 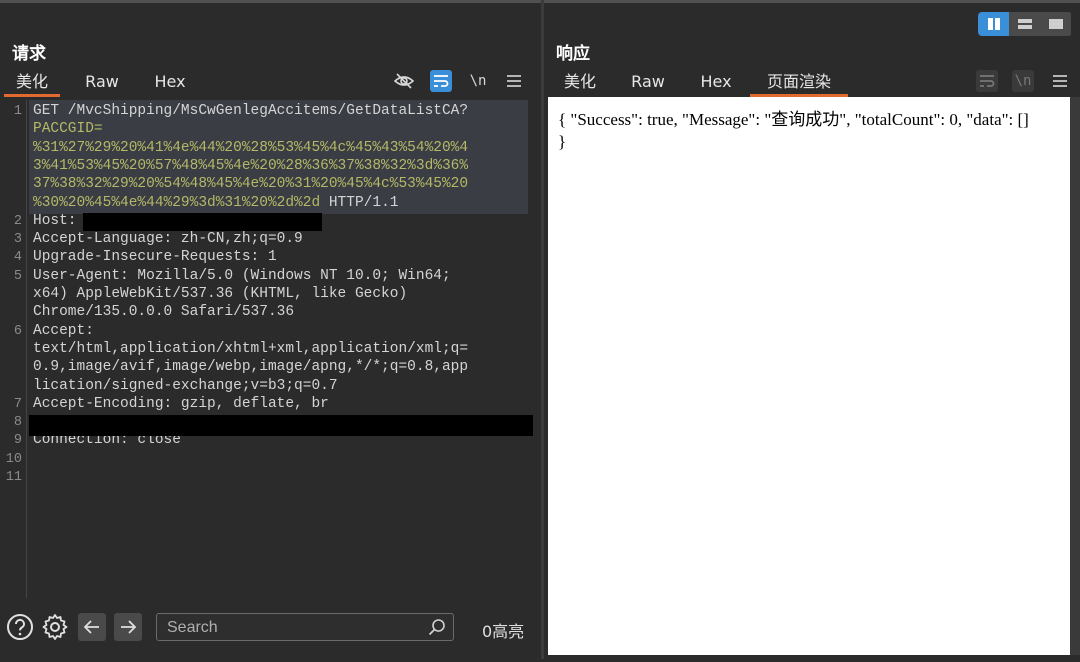 I want to click on code-text: lication/signed-exchange;v=b3;q=0.7, so click(x=185, y=385).